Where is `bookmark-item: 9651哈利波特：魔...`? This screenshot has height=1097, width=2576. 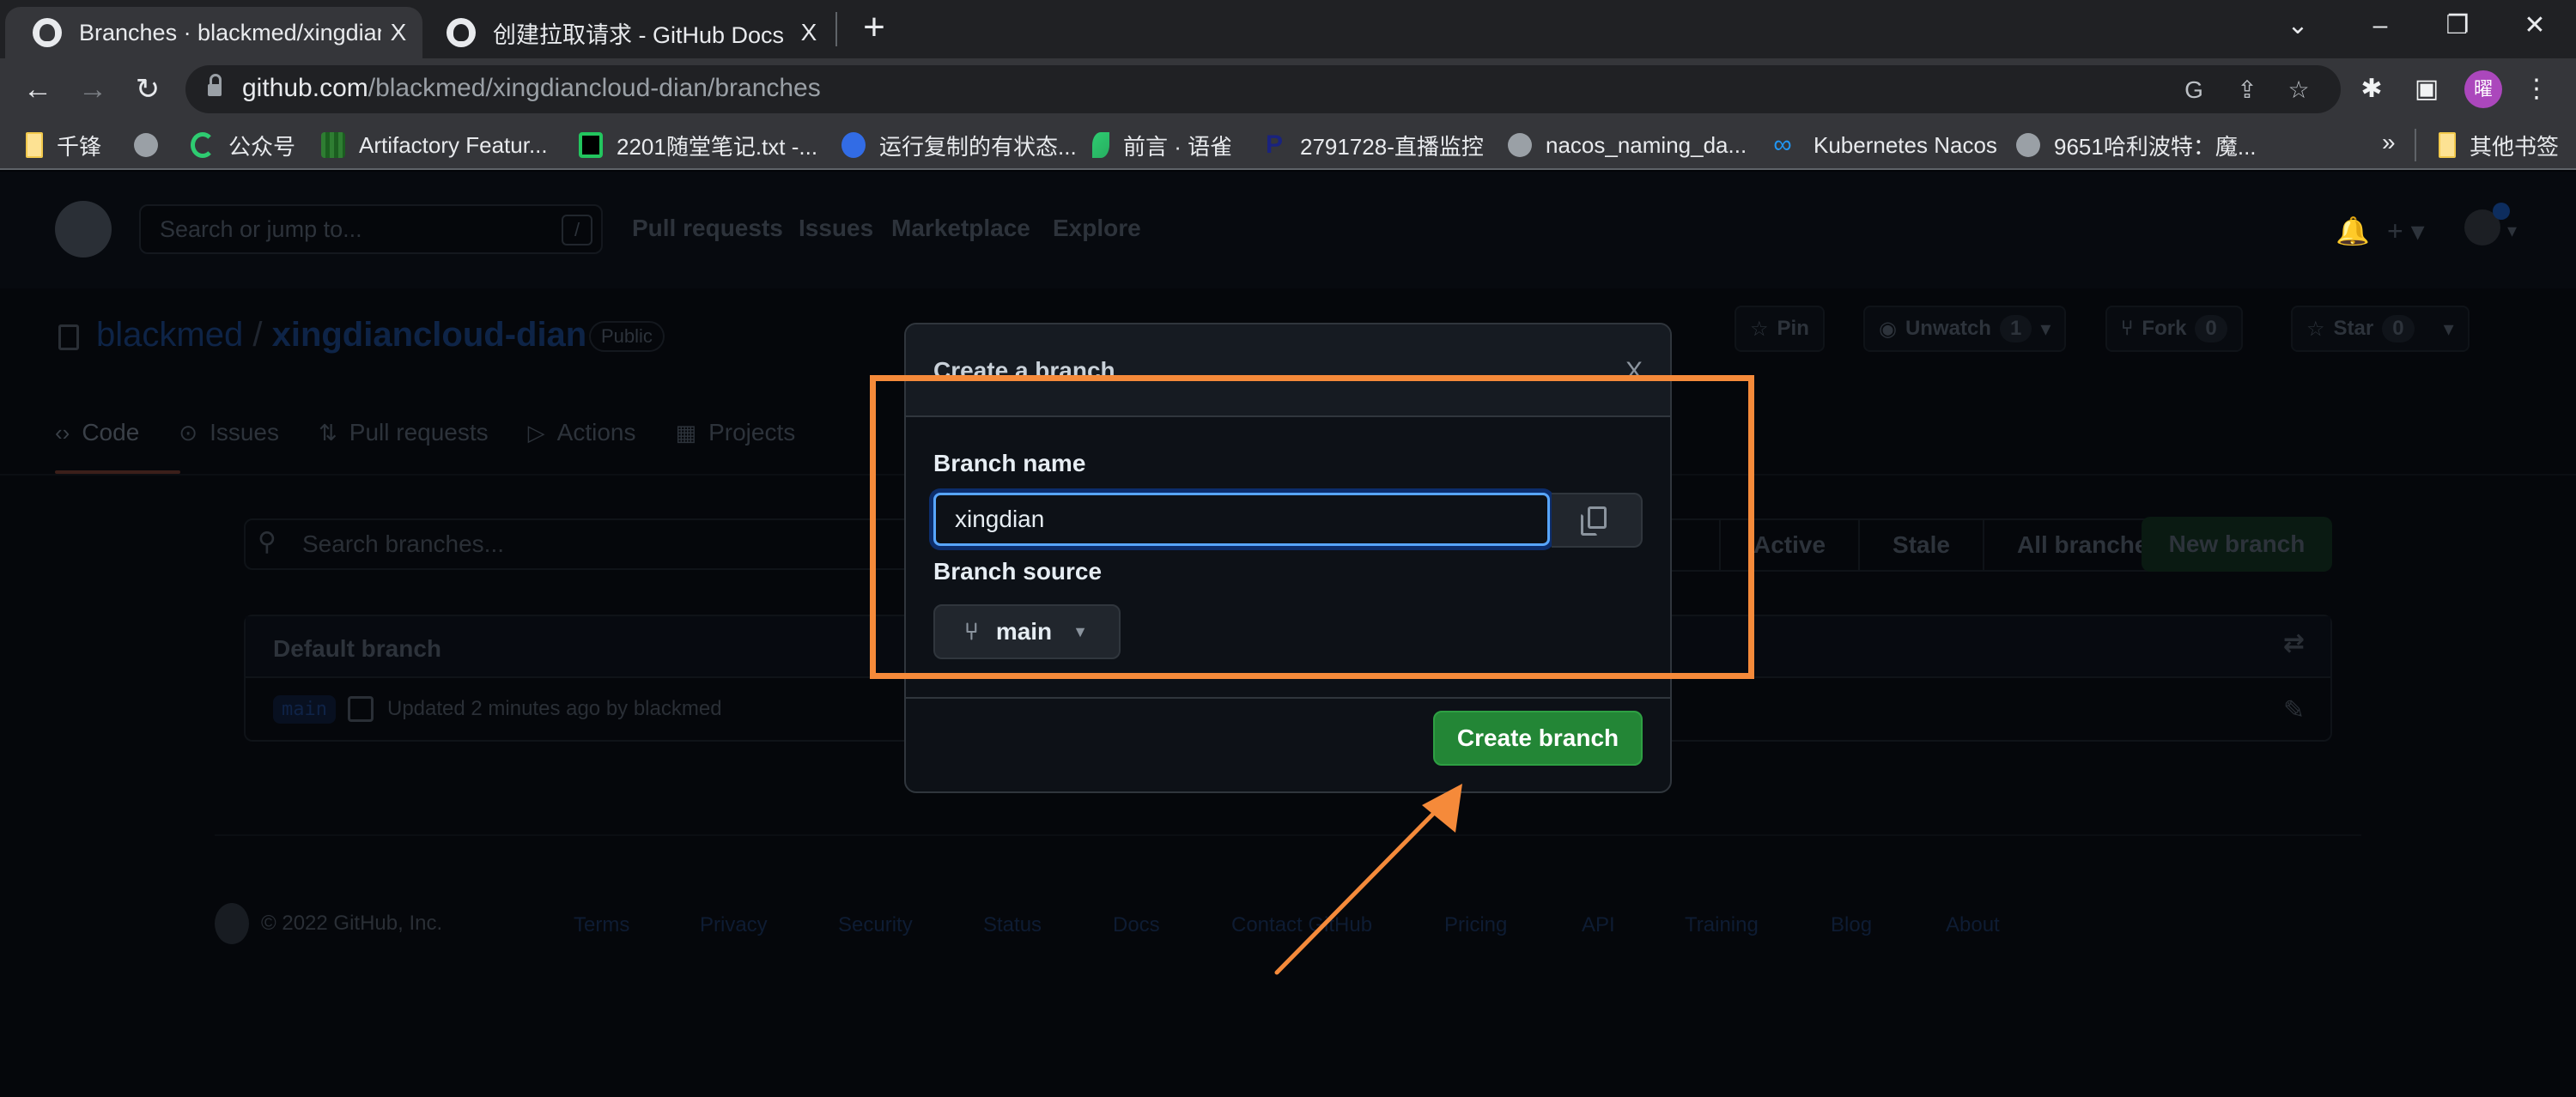
bookmark-item: 9651哈利波特：魔... is located at coordinates (2136, 145).